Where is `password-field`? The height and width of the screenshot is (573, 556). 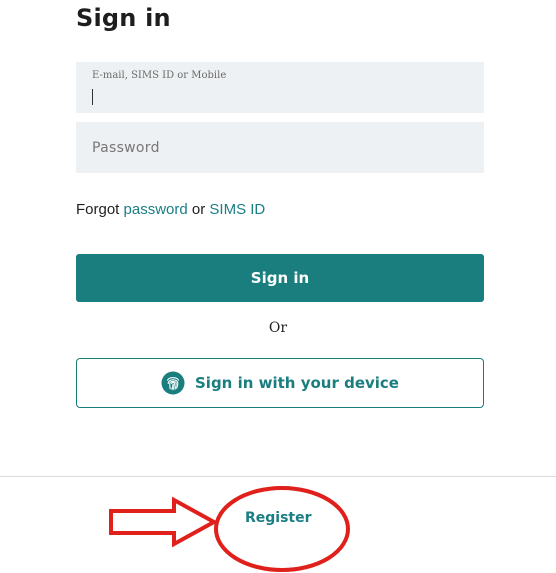 password-field is located at coordinates (280, 147).